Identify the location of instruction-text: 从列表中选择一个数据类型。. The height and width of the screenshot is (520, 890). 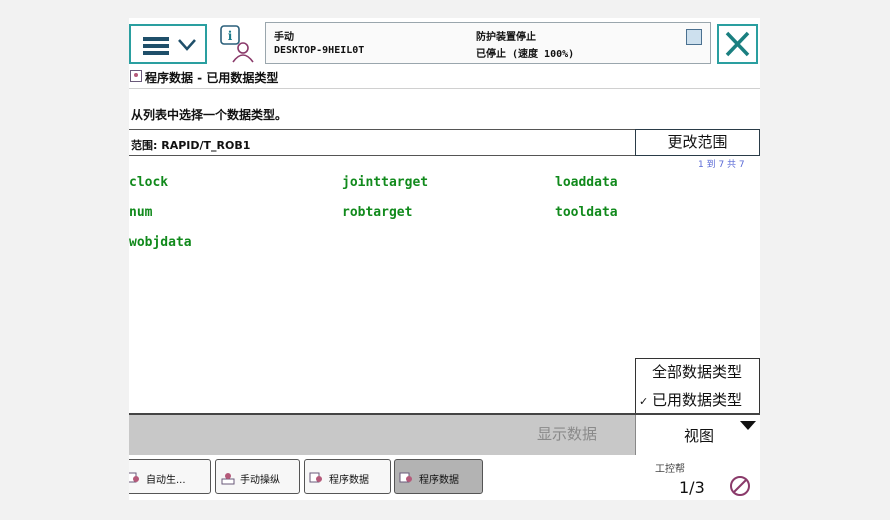
(209, 115).